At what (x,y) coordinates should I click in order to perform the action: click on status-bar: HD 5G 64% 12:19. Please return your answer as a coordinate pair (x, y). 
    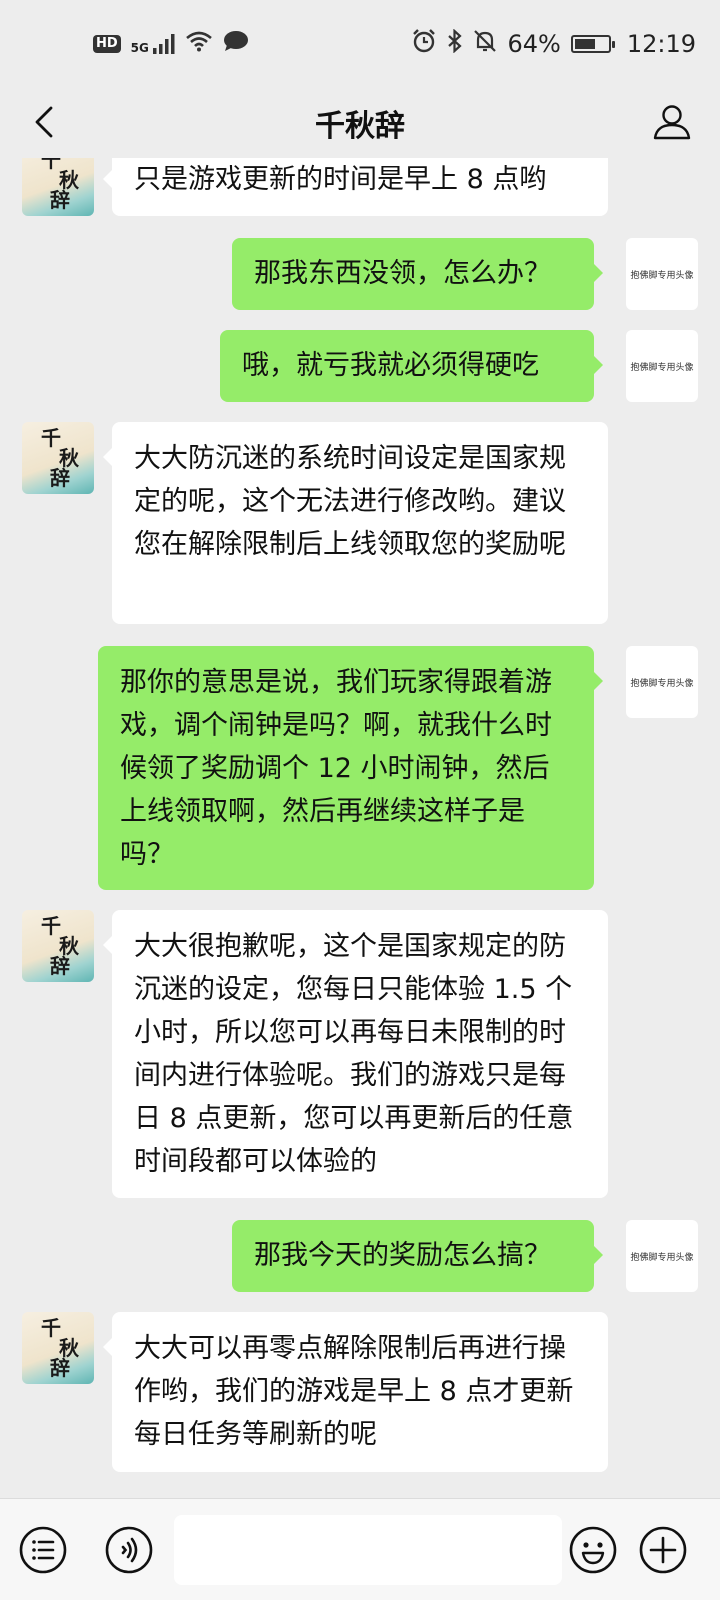
    Looking at the image, I should click on (360, 44).